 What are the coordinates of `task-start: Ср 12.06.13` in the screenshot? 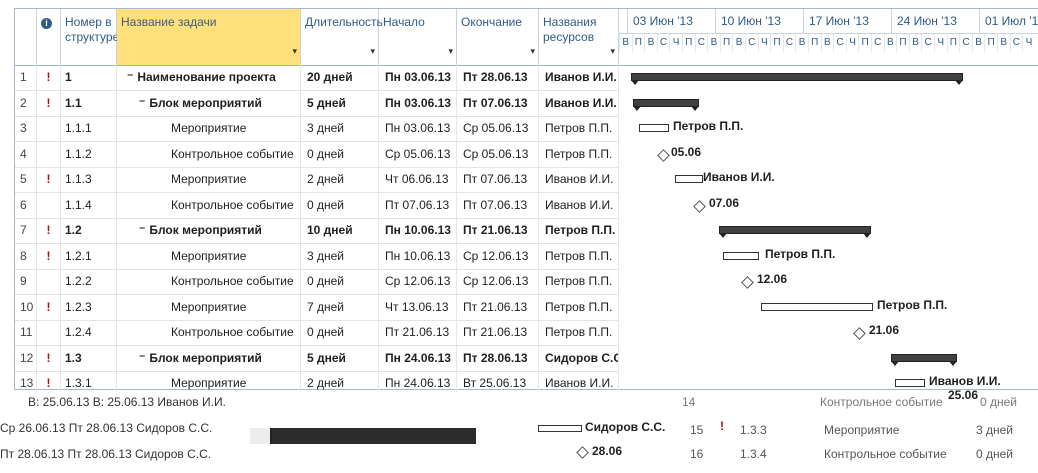 It's located at (418, 281).